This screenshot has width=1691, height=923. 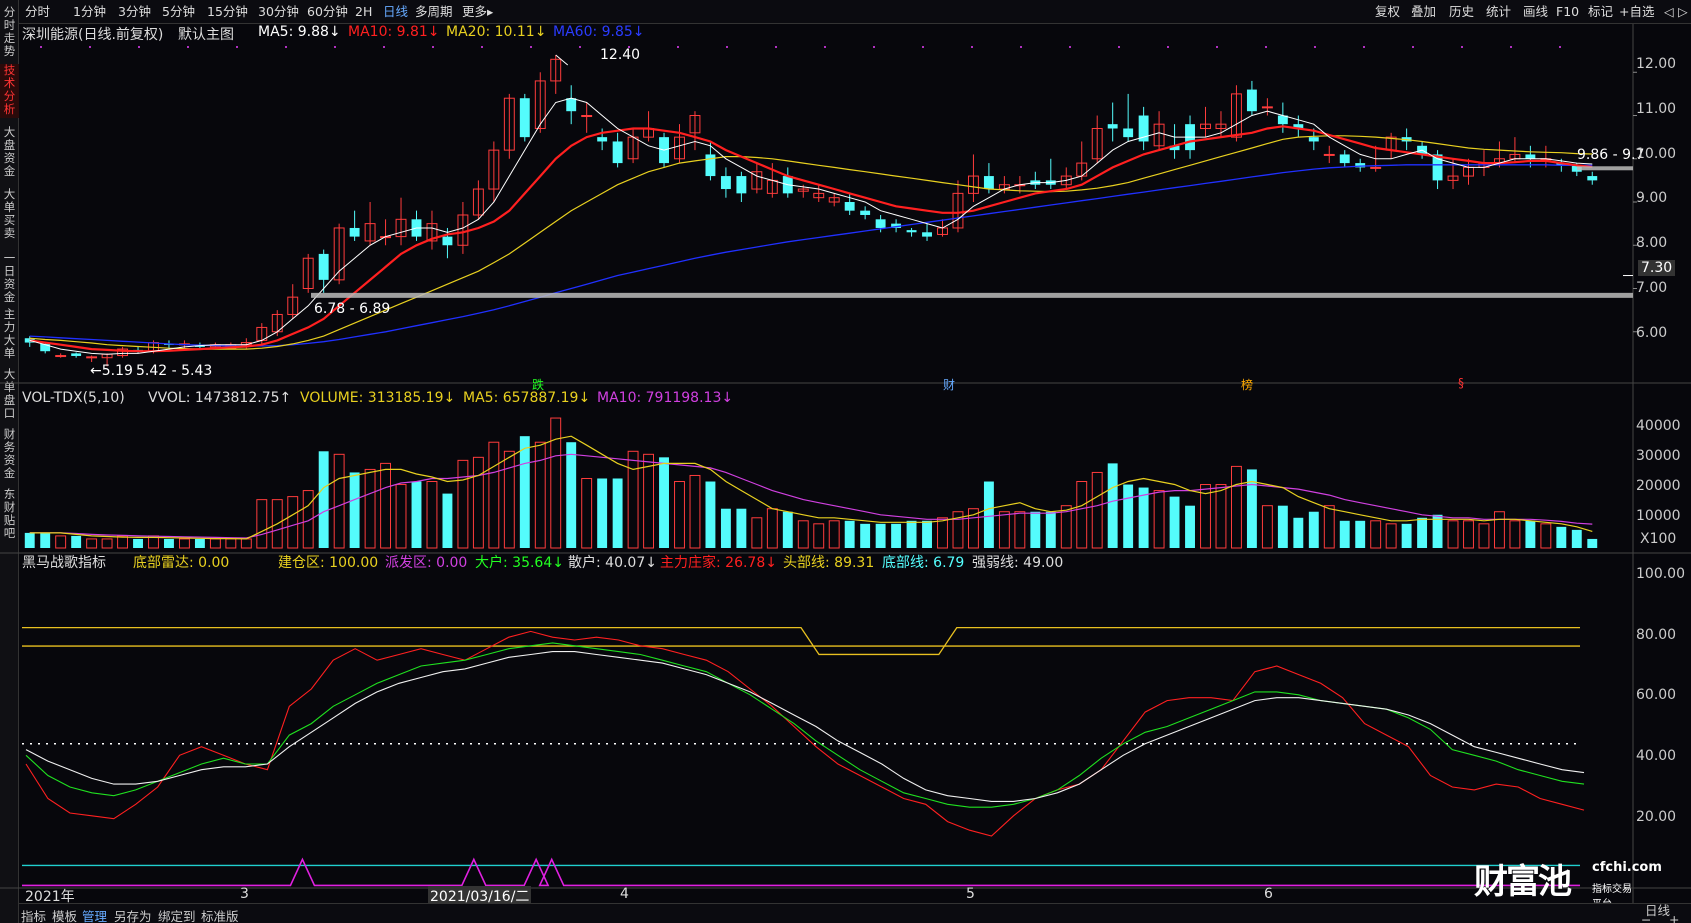 What do you see at coordinates (1461, 383) in the screenshot?
I see `event-mark-4: §` at bounding box center [1461, 383].